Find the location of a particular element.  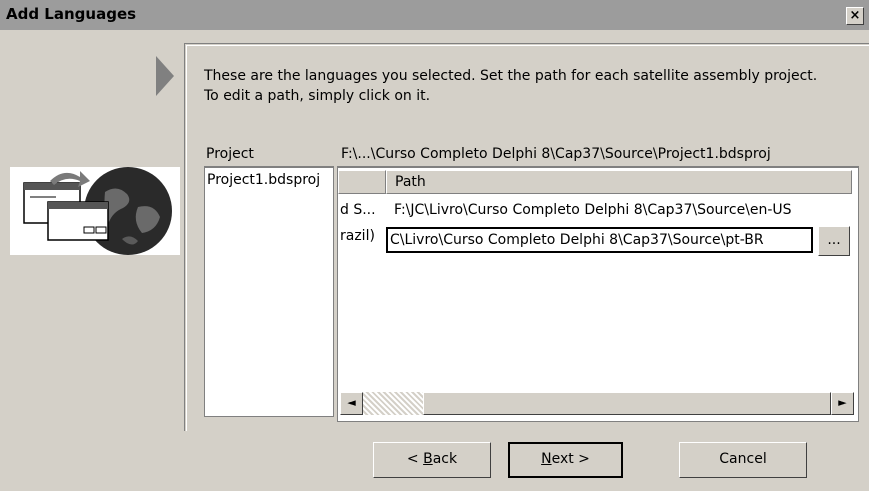

title-bar: Add Languages × is located at coordinates (434, 15).